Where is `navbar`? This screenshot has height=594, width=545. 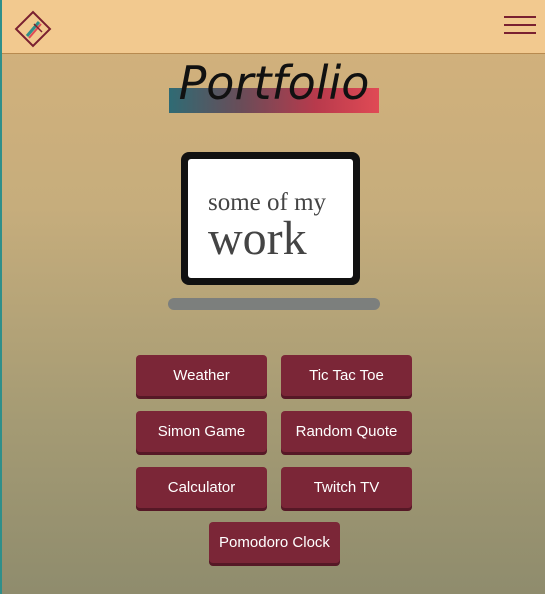
navbar is located at coordinates (273, 27).